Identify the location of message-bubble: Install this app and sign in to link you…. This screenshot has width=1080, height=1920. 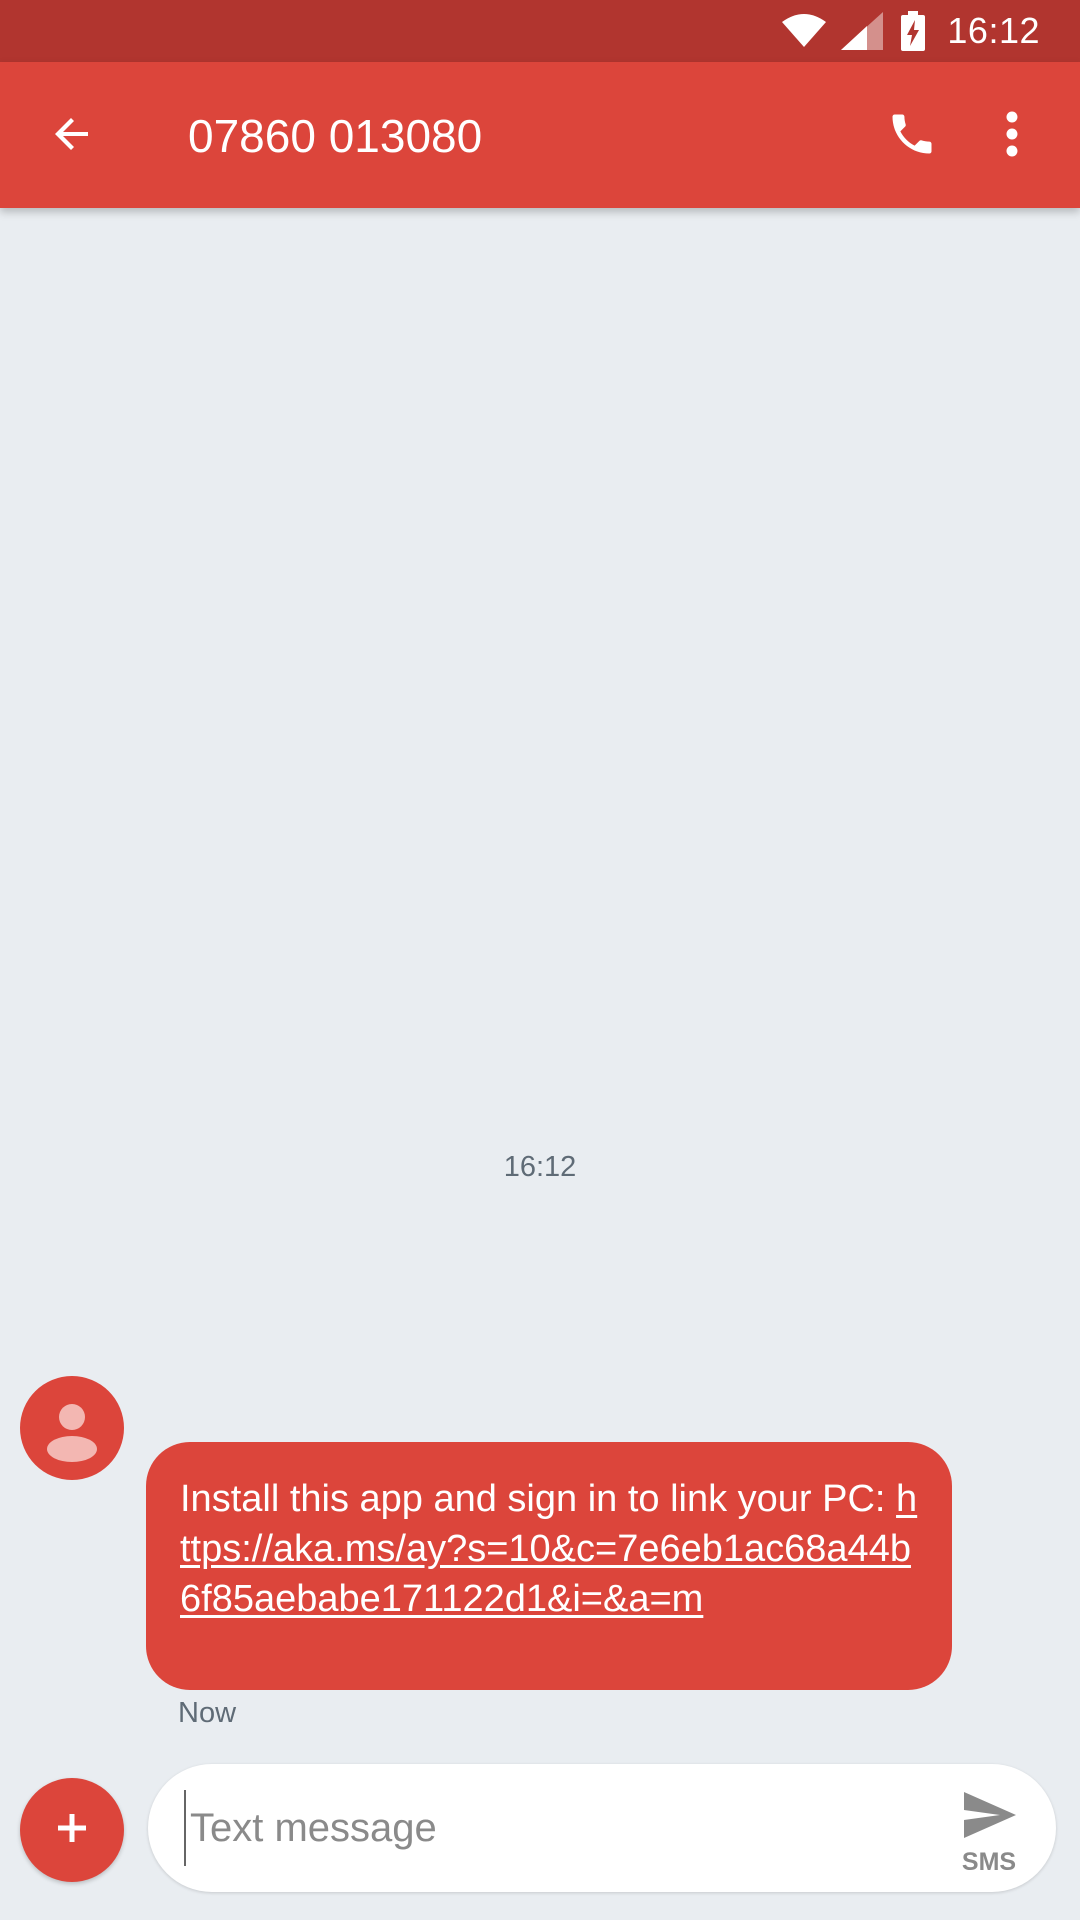
(549, 1566).